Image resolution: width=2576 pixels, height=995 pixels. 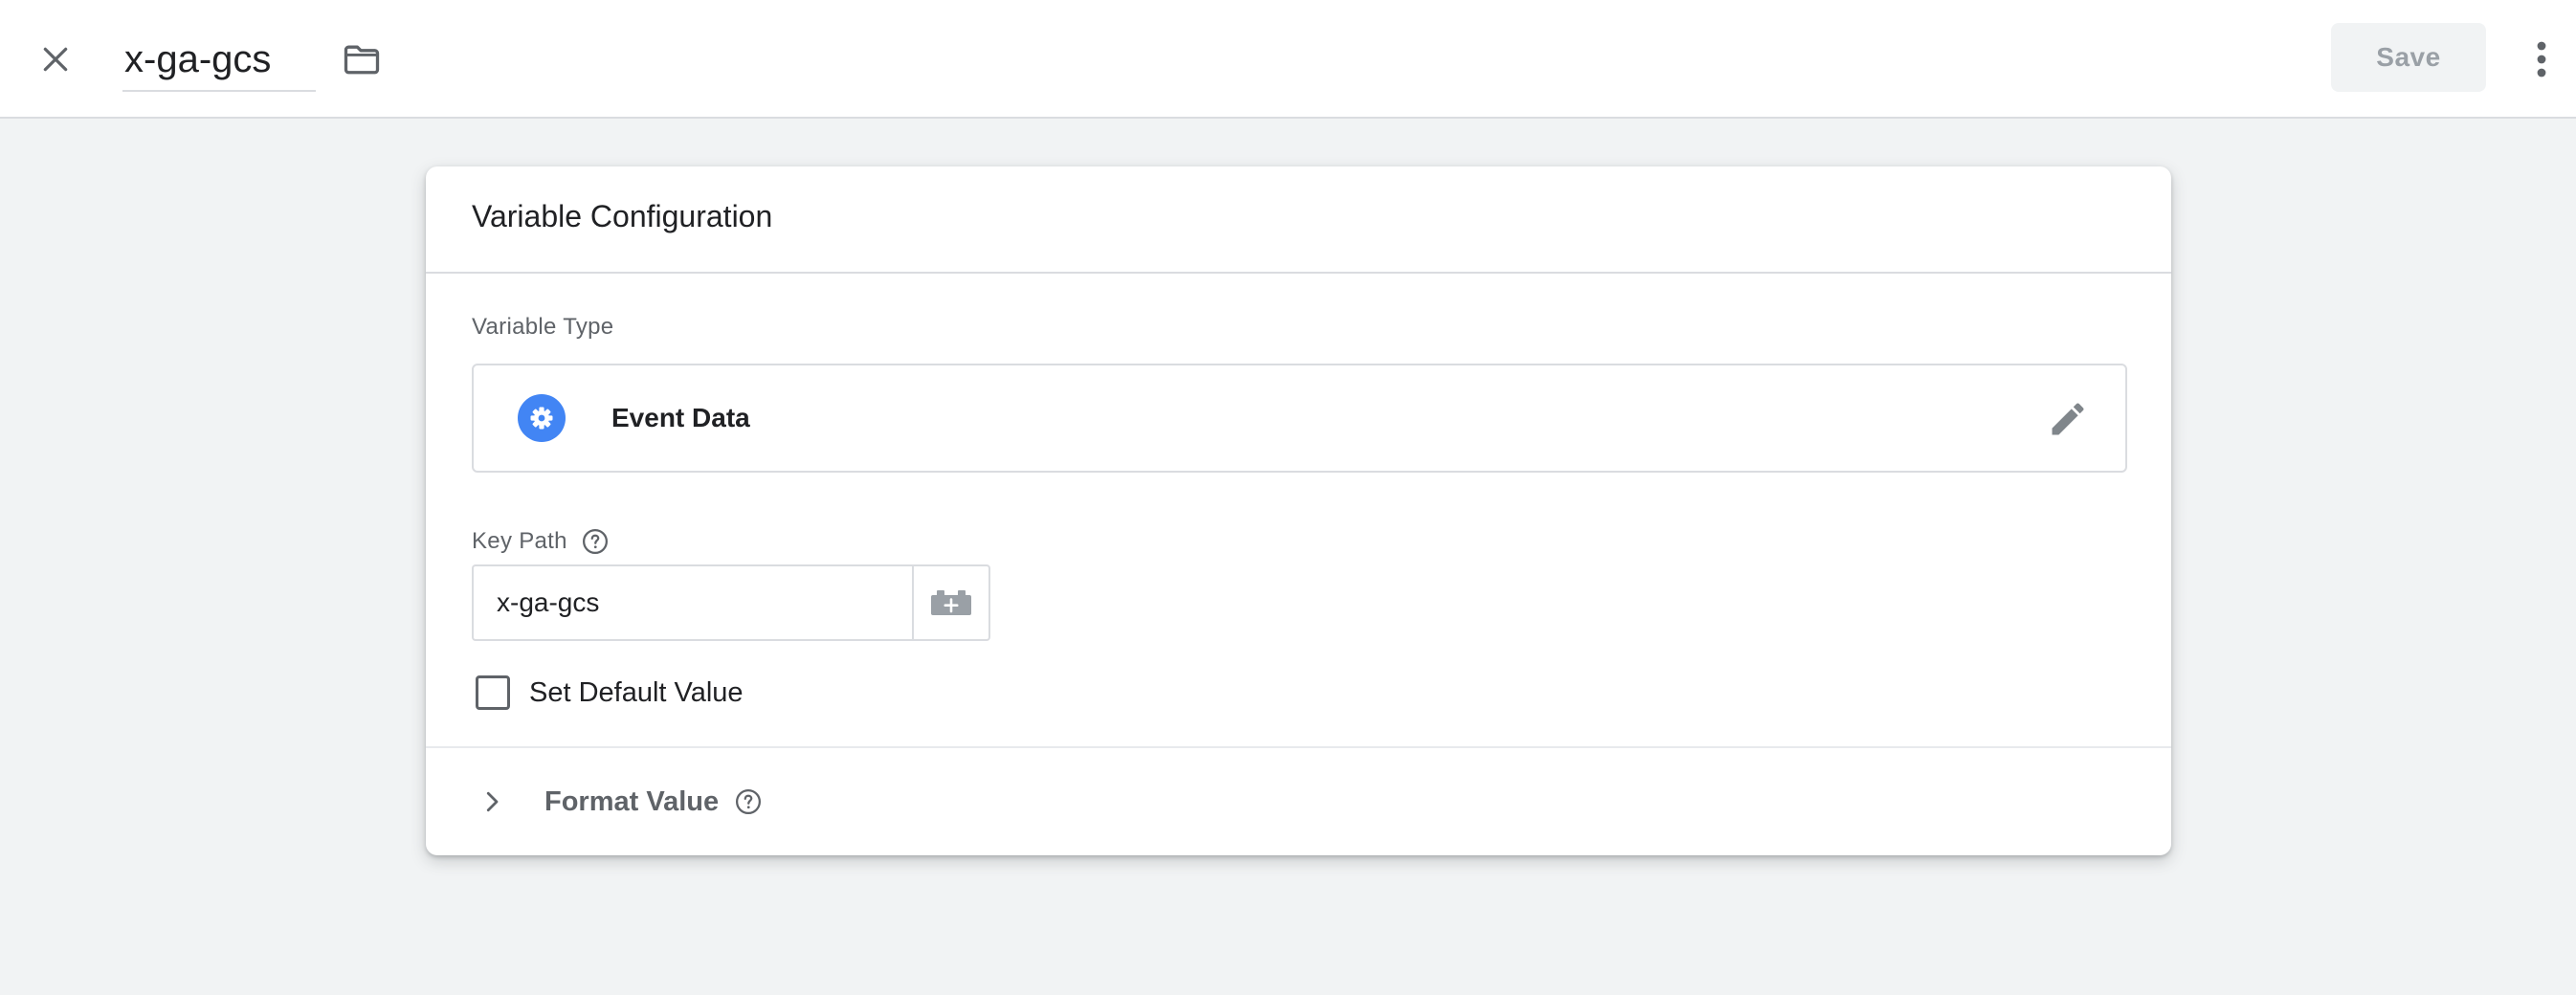 I want to click on save-button: Save, so click(x=2408, y=58).